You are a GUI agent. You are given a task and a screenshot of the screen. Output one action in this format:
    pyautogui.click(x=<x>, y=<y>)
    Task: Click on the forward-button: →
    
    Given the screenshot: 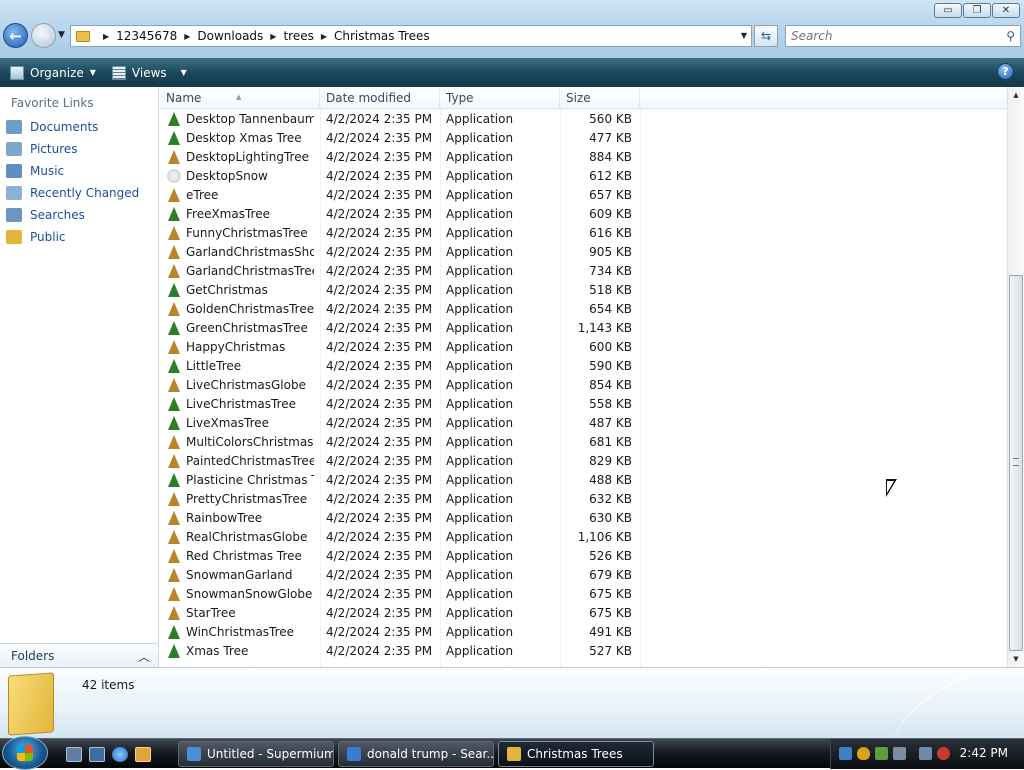 What is the action you would take?
    pyautogui.click(x=43, y=35)
    